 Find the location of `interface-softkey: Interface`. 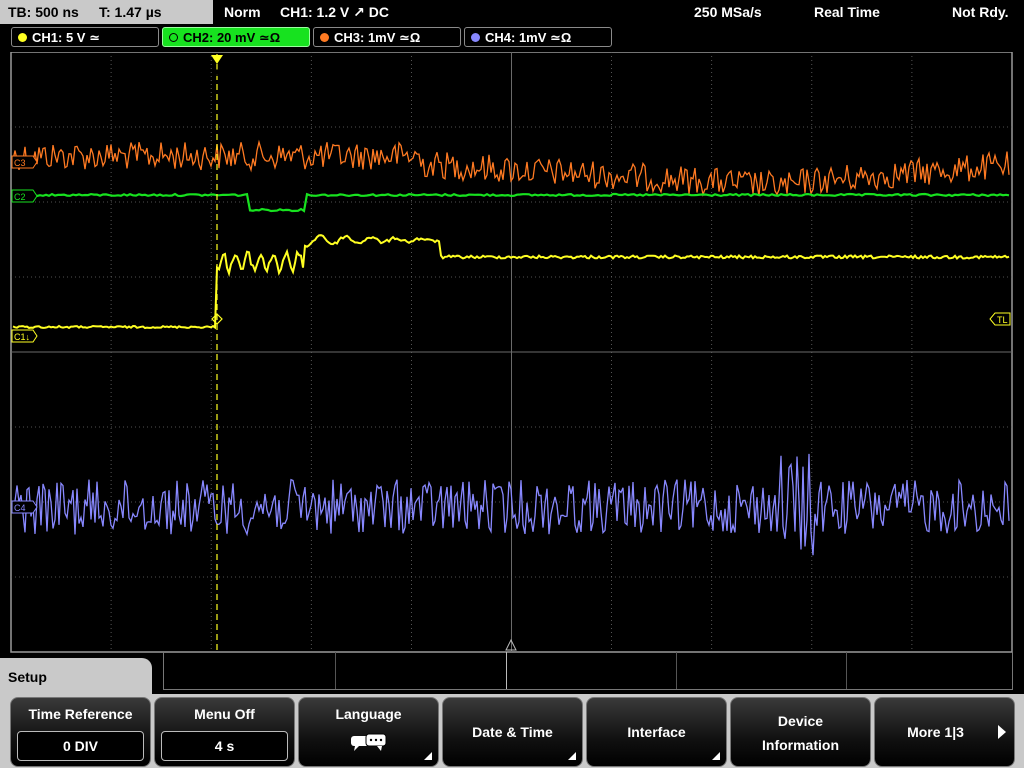

interface-softkey: Interface is located at coordinates (656, 732).